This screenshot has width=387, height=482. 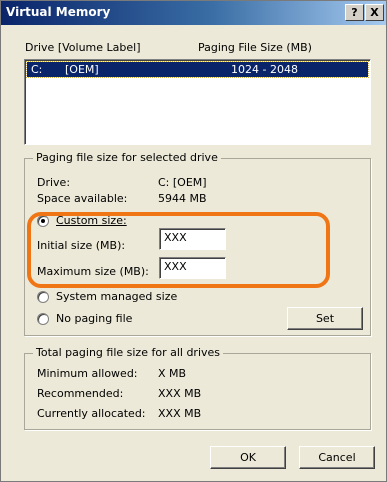 I want to click on system-managed-radio, so click(x=43, y=297).